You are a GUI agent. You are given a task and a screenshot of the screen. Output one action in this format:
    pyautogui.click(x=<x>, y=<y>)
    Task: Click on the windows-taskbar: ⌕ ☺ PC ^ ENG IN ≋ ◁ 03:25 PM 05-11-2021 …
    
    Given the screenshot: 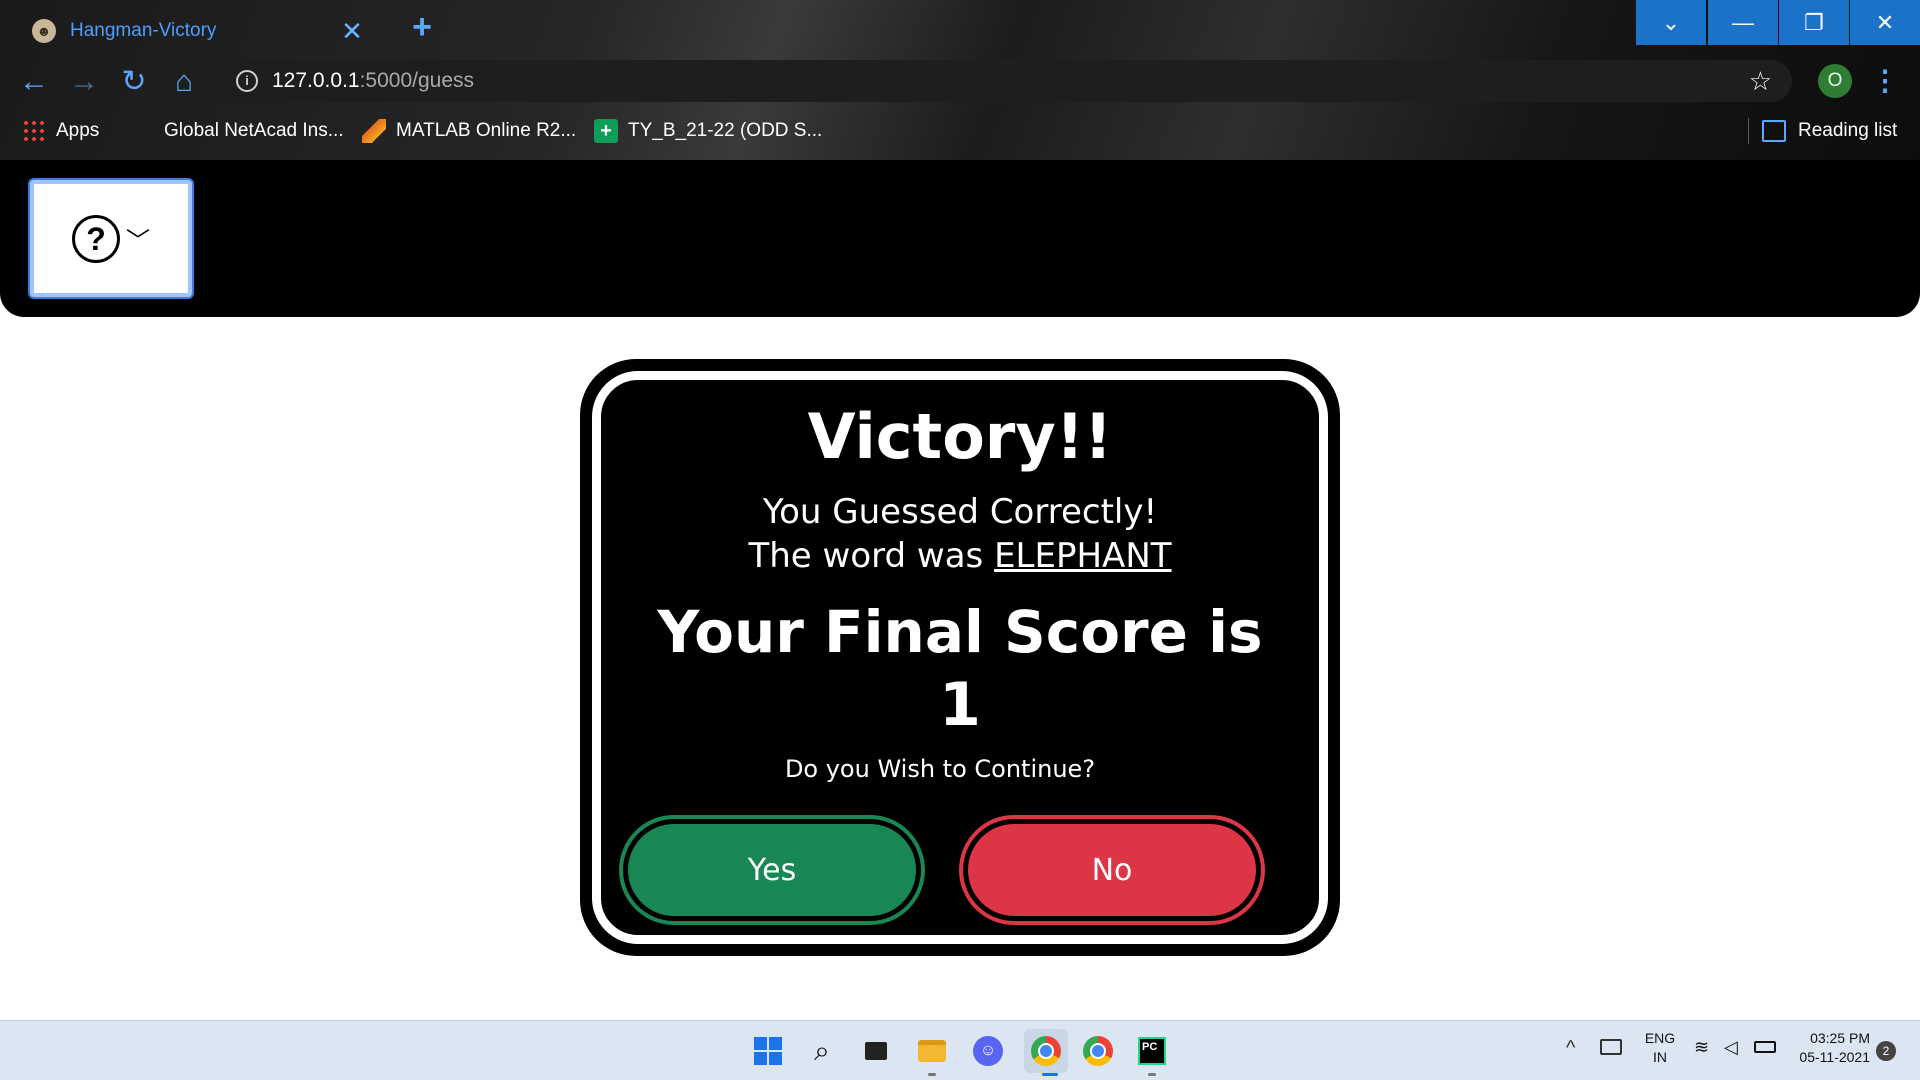 What is the action you would take?
    pyautogui.click(x=960, y=1050)
    